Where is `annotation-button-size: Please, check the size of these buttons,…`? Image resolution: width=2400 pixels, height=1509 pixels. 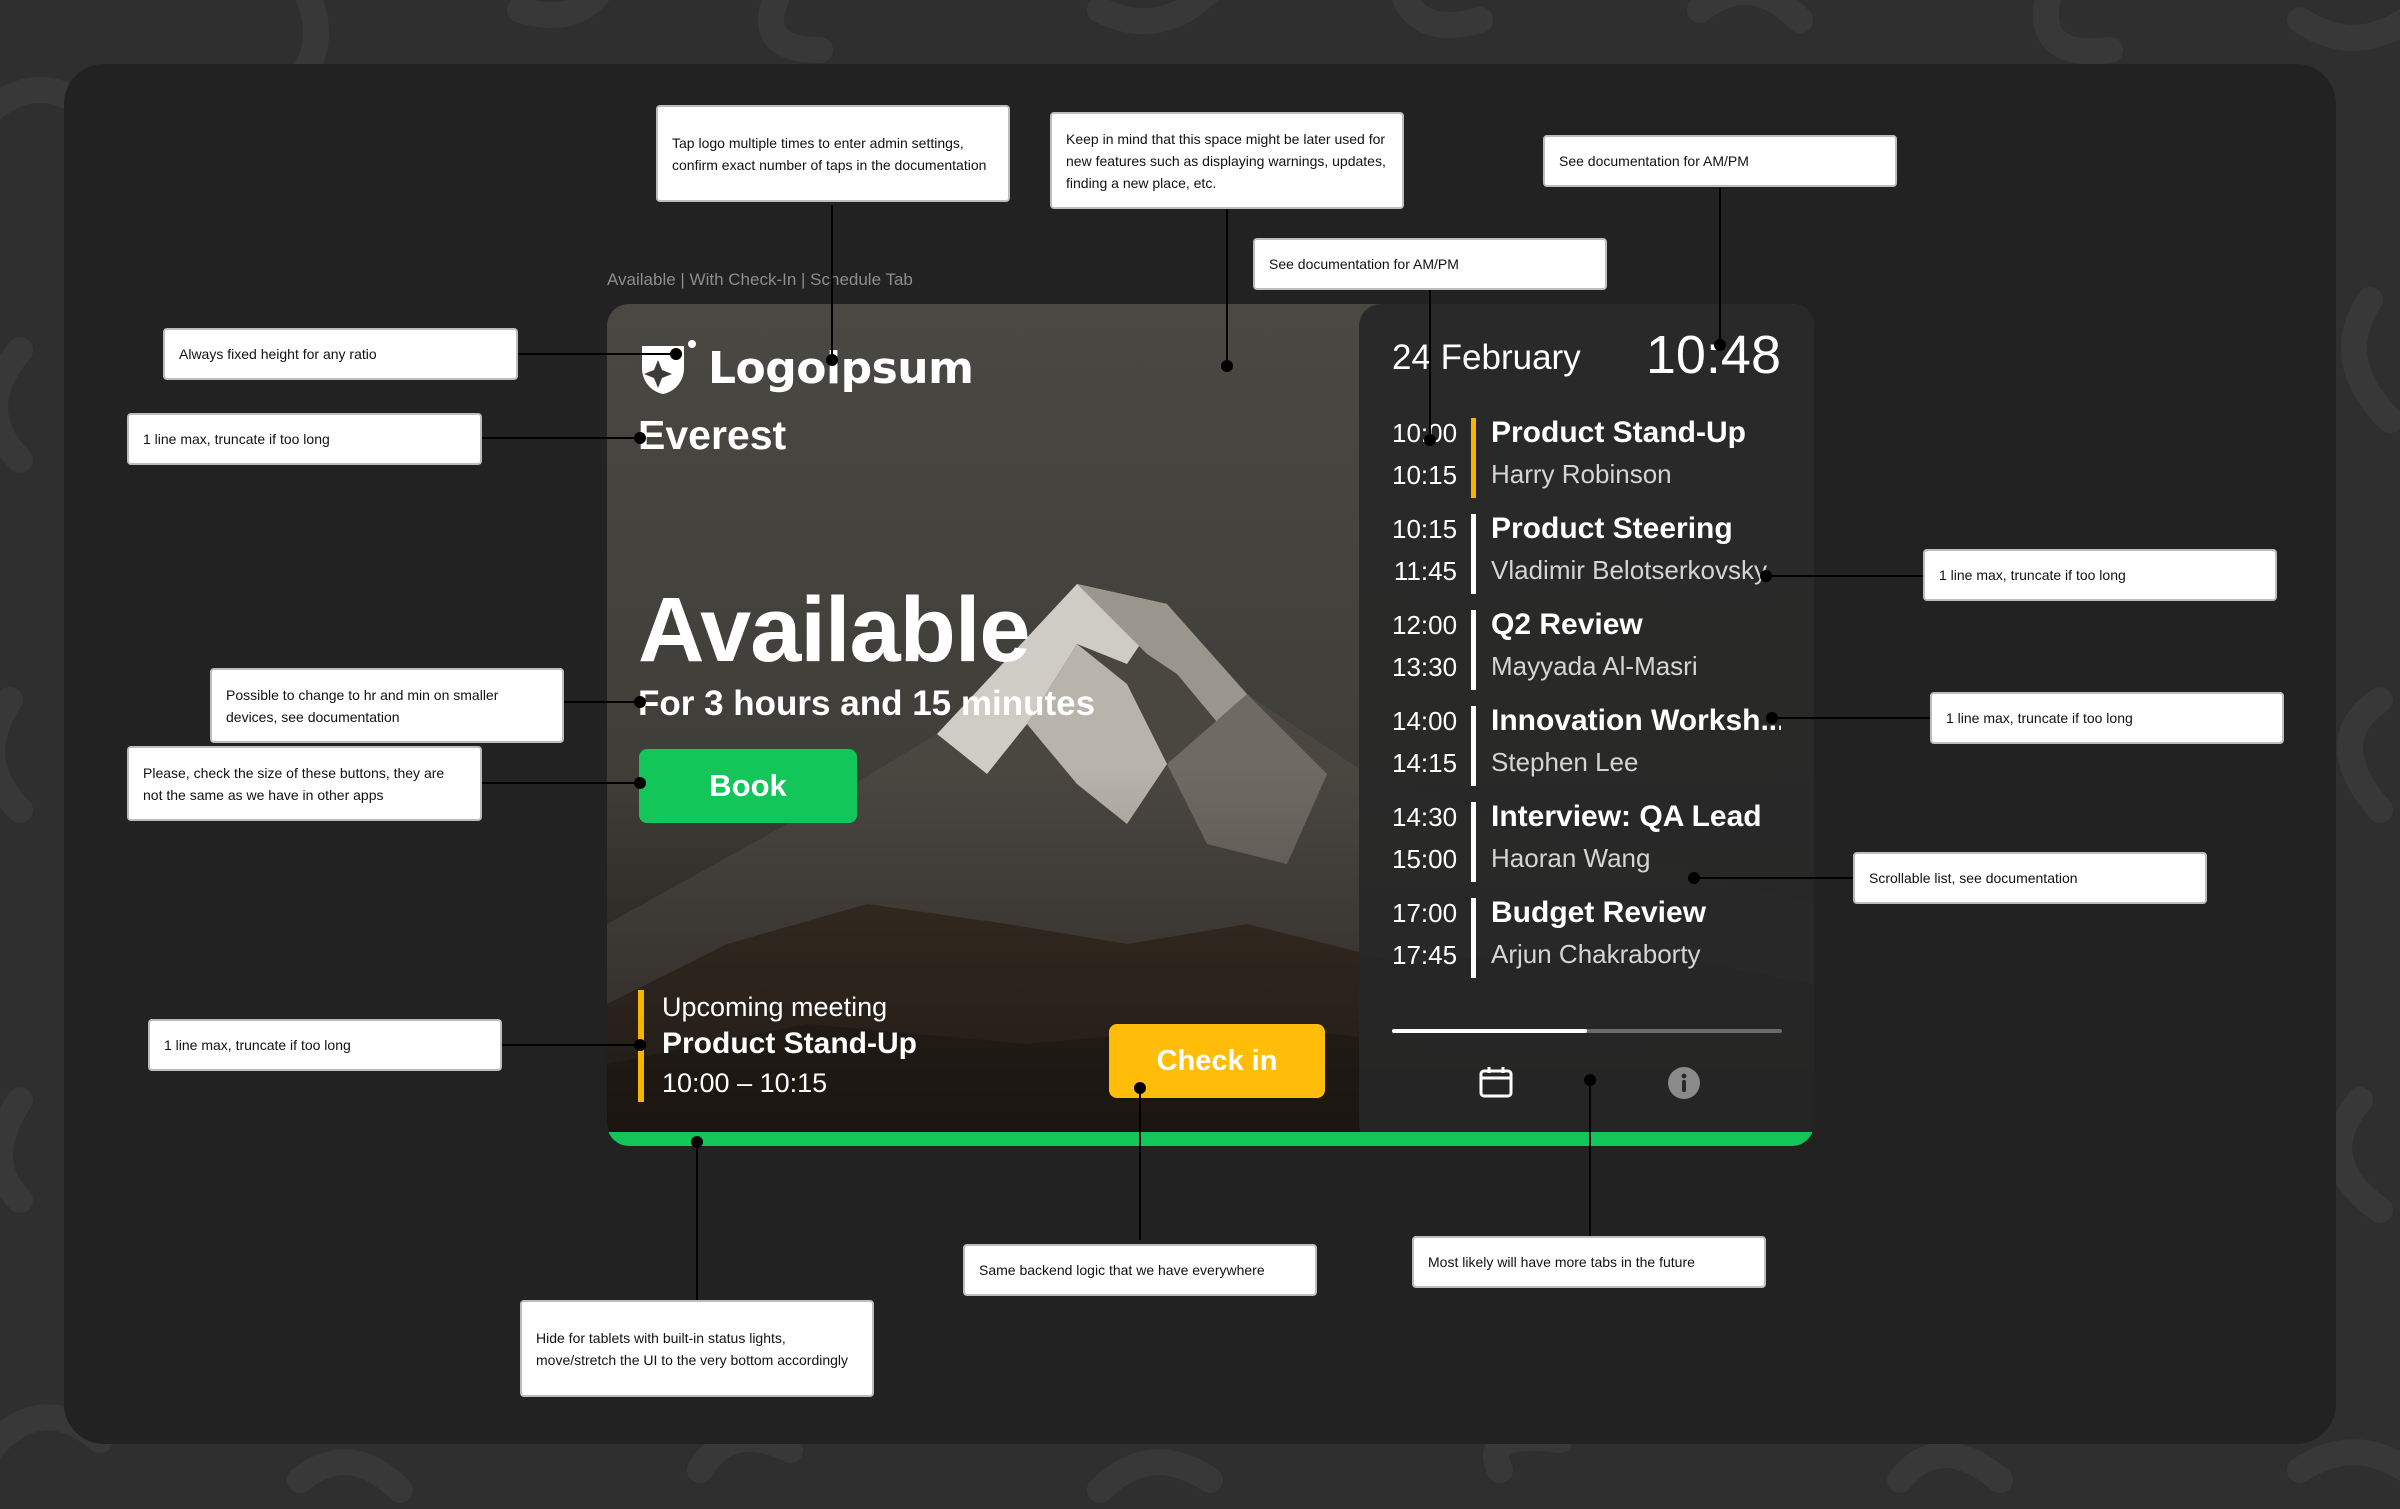
annotation-button-size: Please, check the size of these buttons,… is located at coordinates (304, 783).